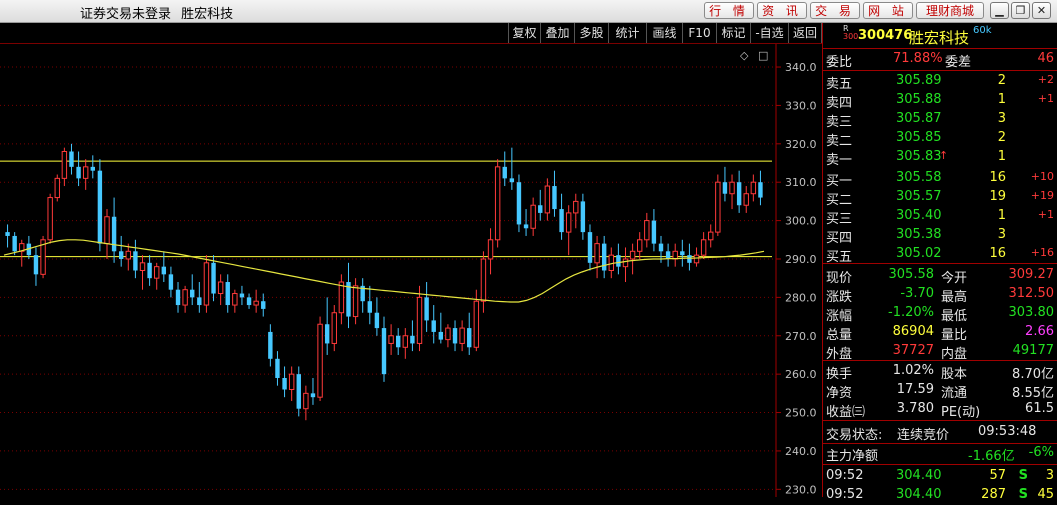  Describe the element at coordinates (411, 33) in the screenshot. I see `chart-toolbar: 复权 叠加 多股 统计 画线 F10 标记 -自选 返回` at that location.